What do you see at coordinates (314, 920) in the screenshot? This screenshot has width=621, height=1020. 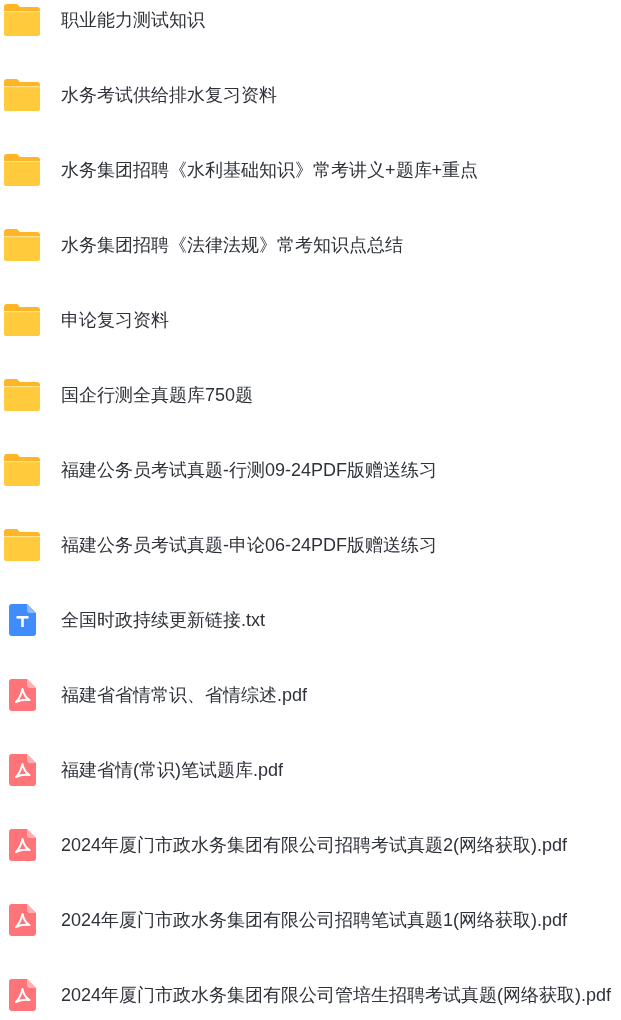 I see `file-name: 2024年厦门市政水务集团有限公司招聘笔试真题1(网络获取).pdf` at bounding box center [314, 920].